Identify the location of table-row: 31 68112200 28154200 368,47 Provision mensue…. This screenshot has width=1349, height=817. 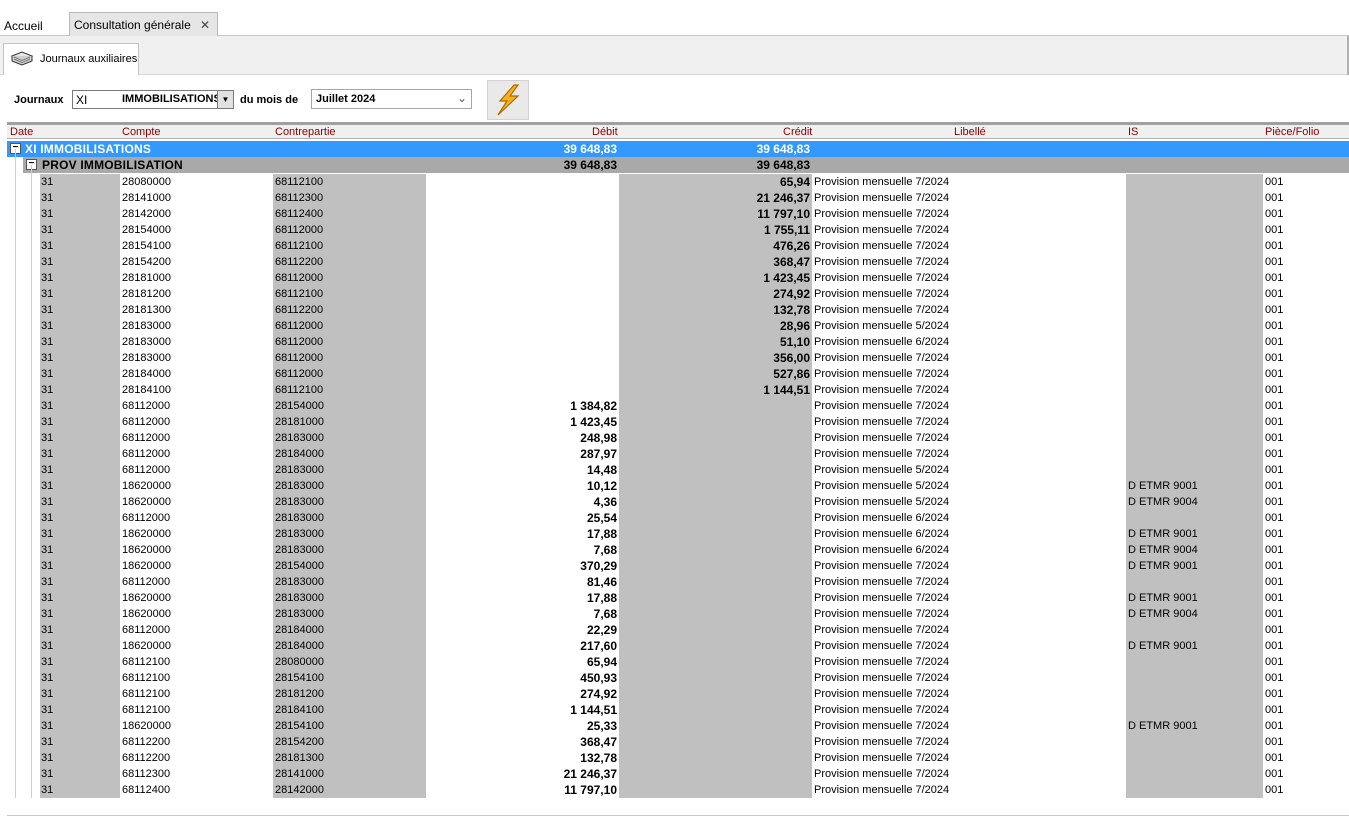
(678, 742).